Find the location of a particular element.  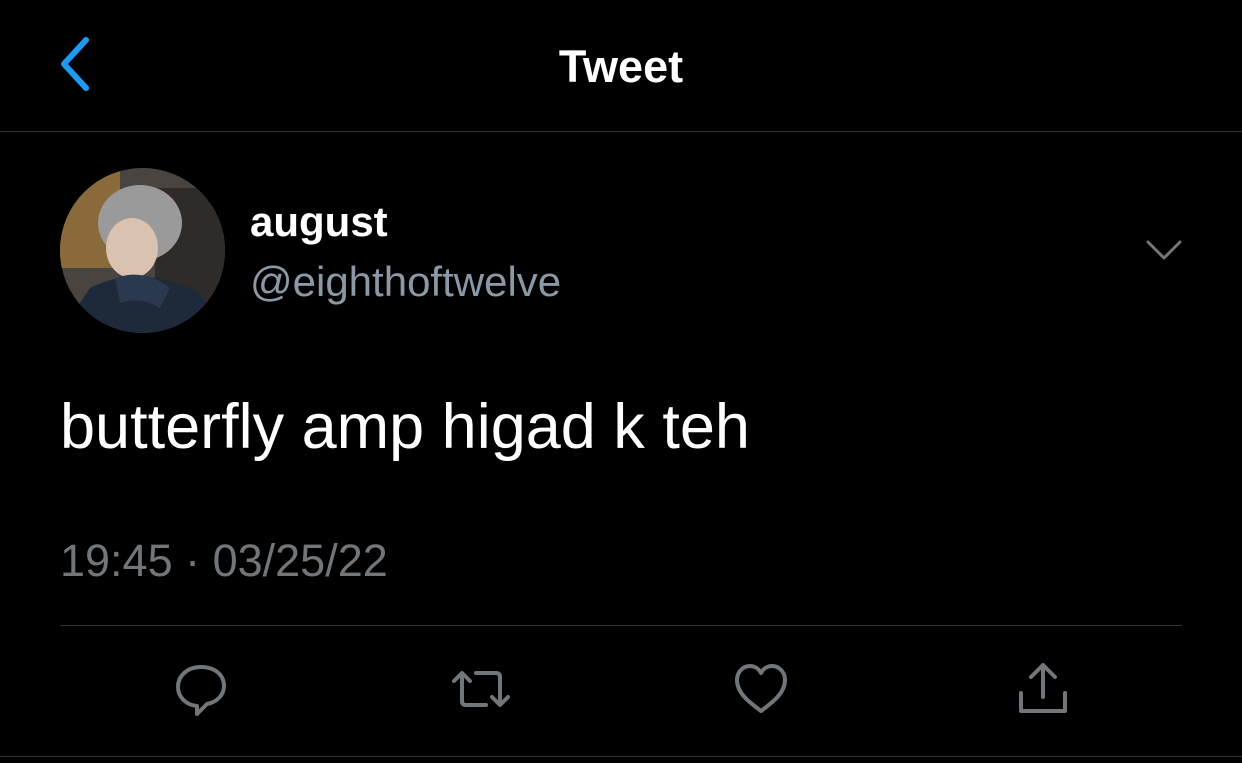

page-title: Tweet is located at coordinates (621, 66).